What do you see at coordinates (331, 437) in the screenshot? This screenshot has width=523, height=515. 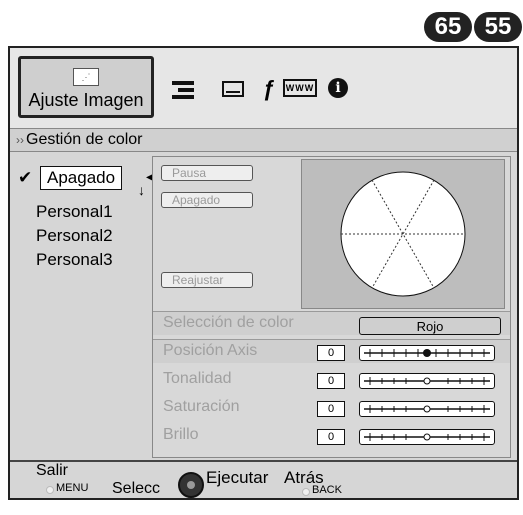 I see `brillo-value: 0` at bounding box center [331, 437].